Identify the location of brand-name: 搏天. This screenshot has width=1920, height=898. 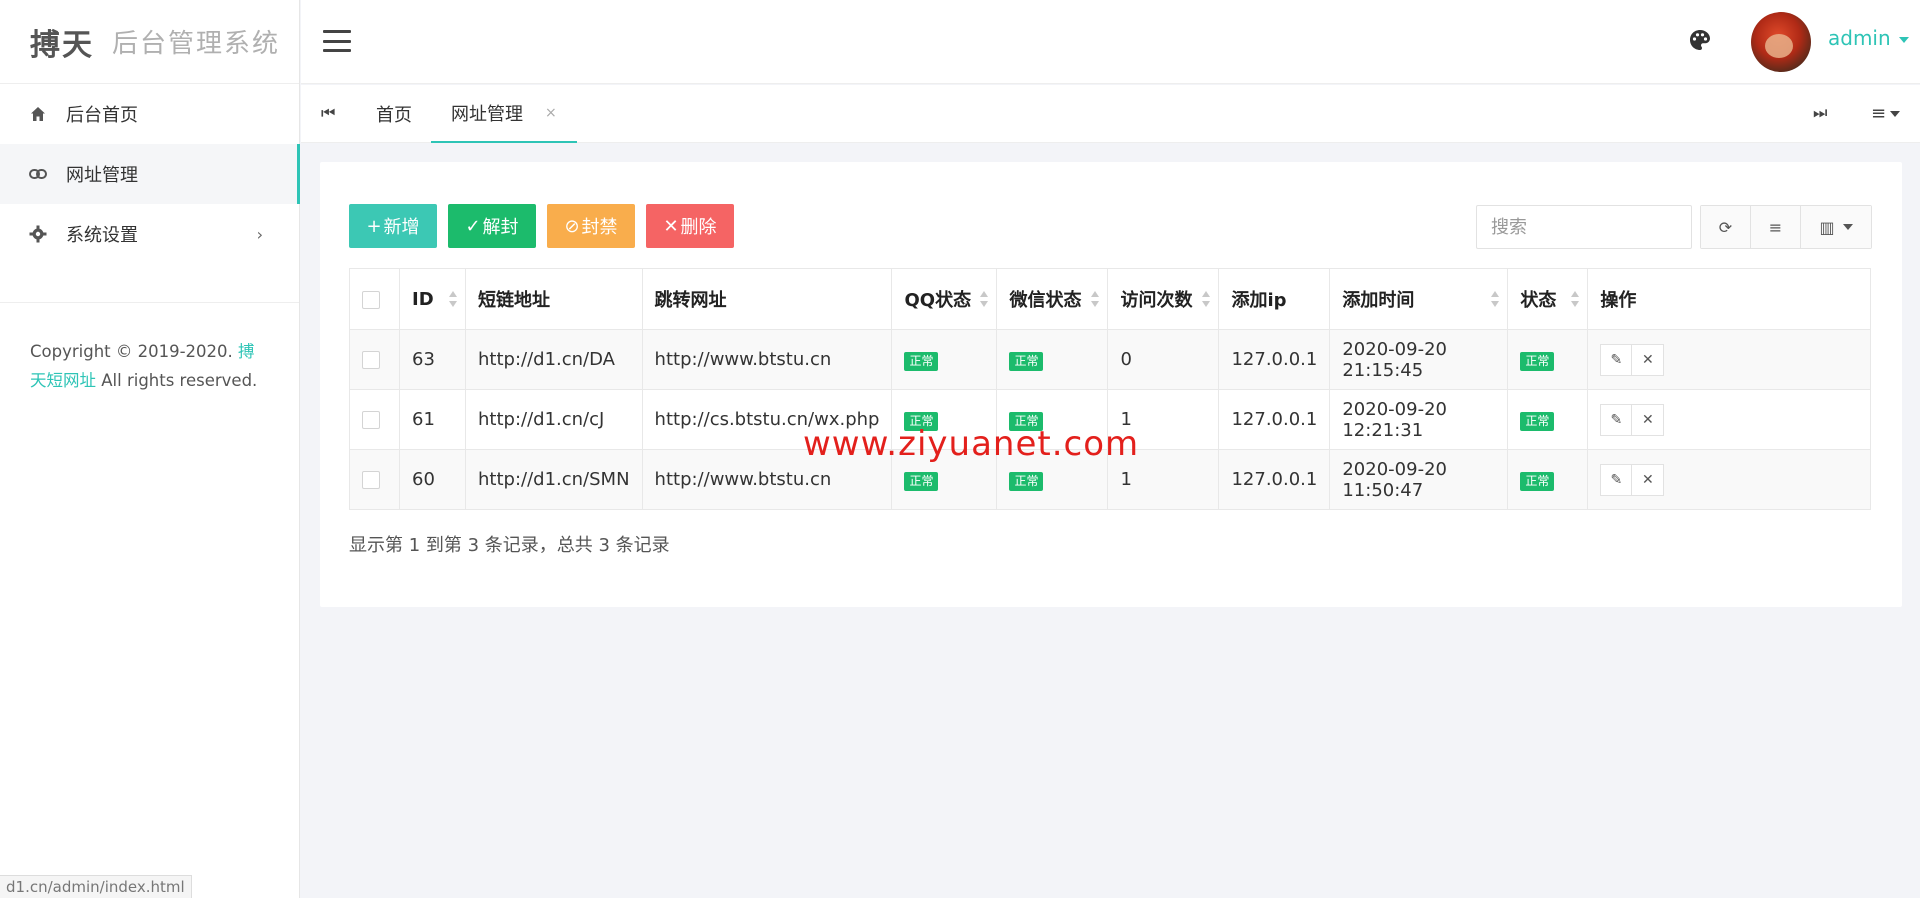
(62, 45).